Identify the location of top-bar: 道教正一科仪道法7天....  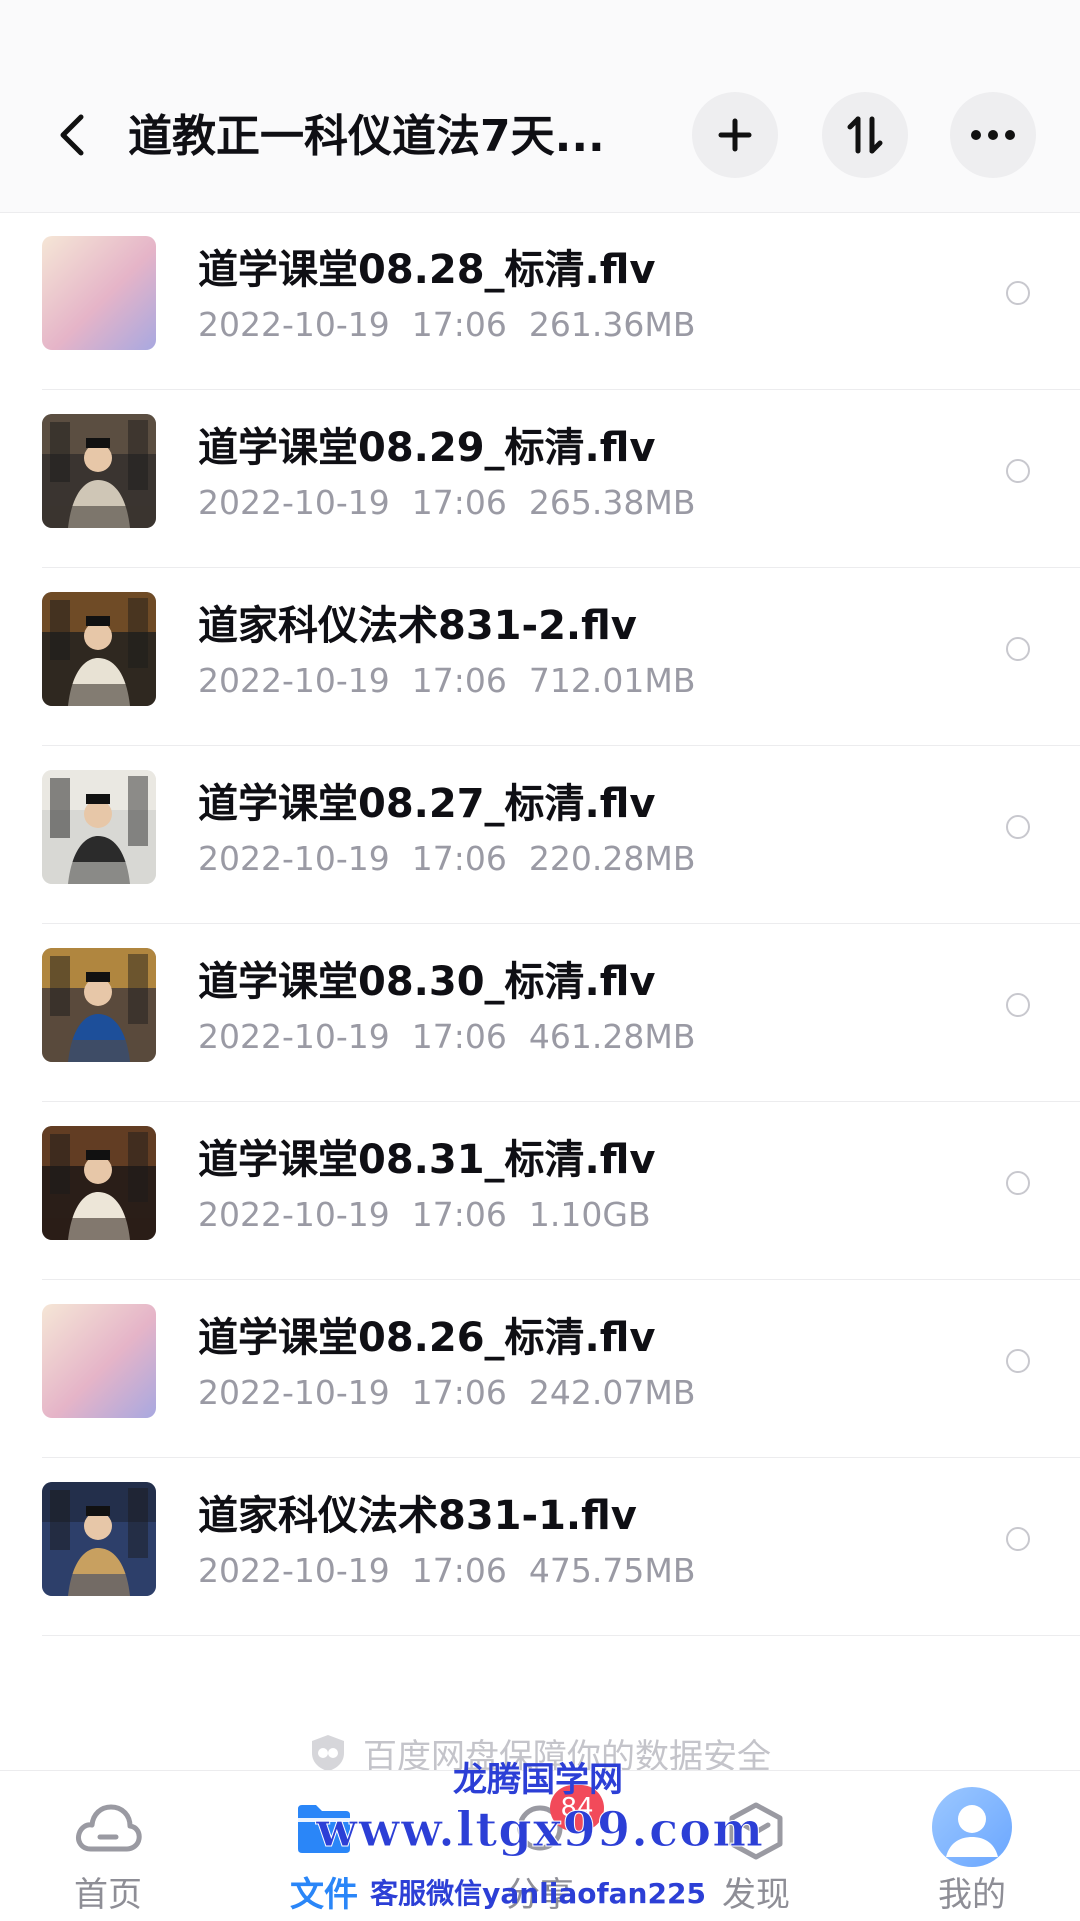
(540, 106).